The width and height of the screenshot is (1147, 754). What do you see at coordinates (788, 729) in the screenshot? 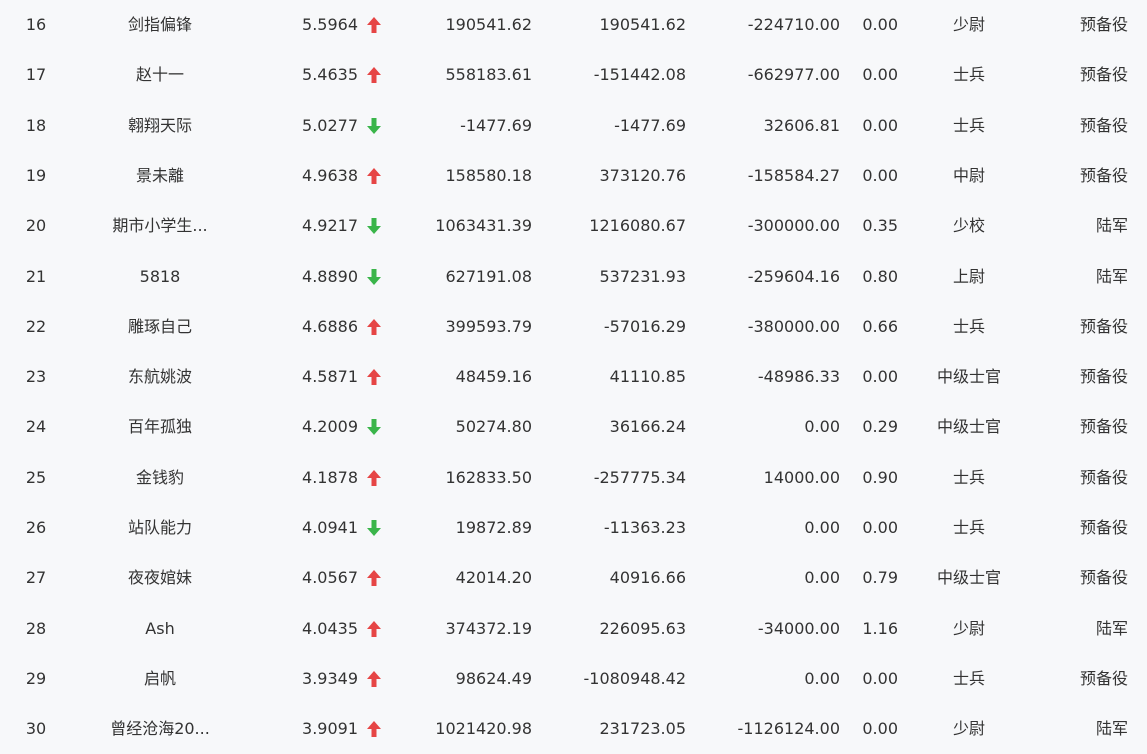
I see `value3-cell: -1126124.00` at bounding box center [788, 729].